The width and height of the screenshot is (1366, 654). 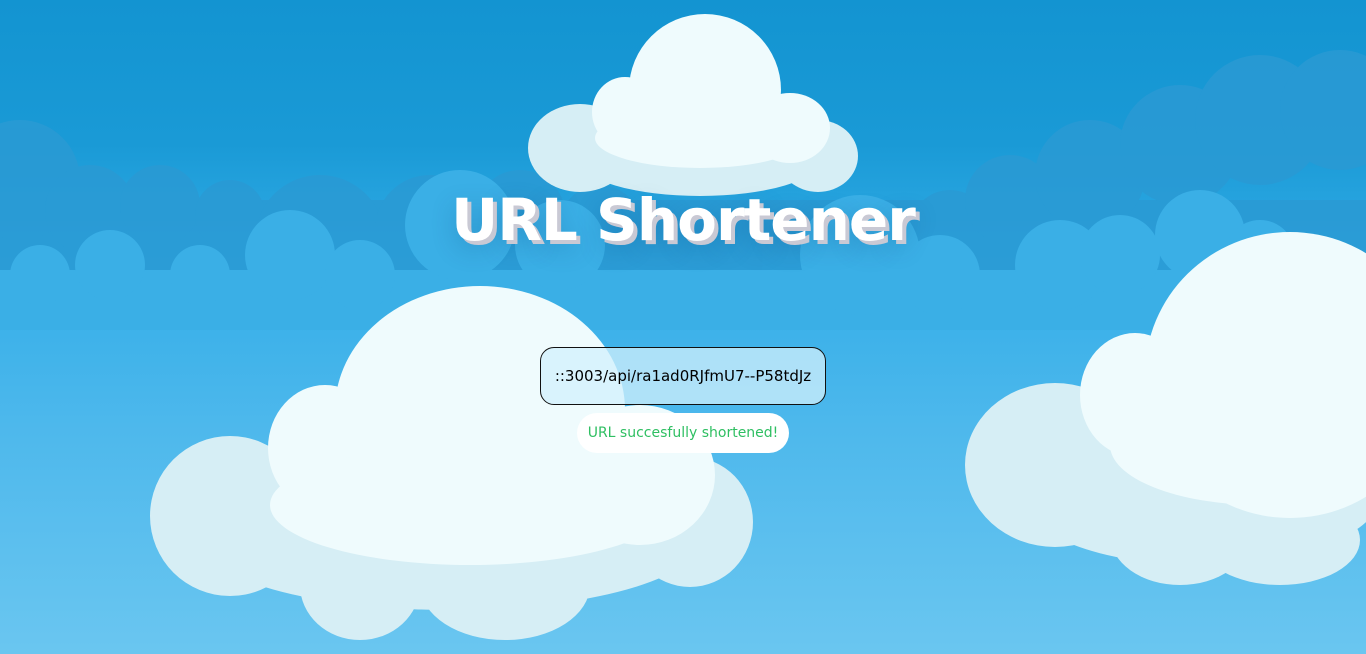 I want to click on page-title: URL Shortener, so click(x=683, y=220).